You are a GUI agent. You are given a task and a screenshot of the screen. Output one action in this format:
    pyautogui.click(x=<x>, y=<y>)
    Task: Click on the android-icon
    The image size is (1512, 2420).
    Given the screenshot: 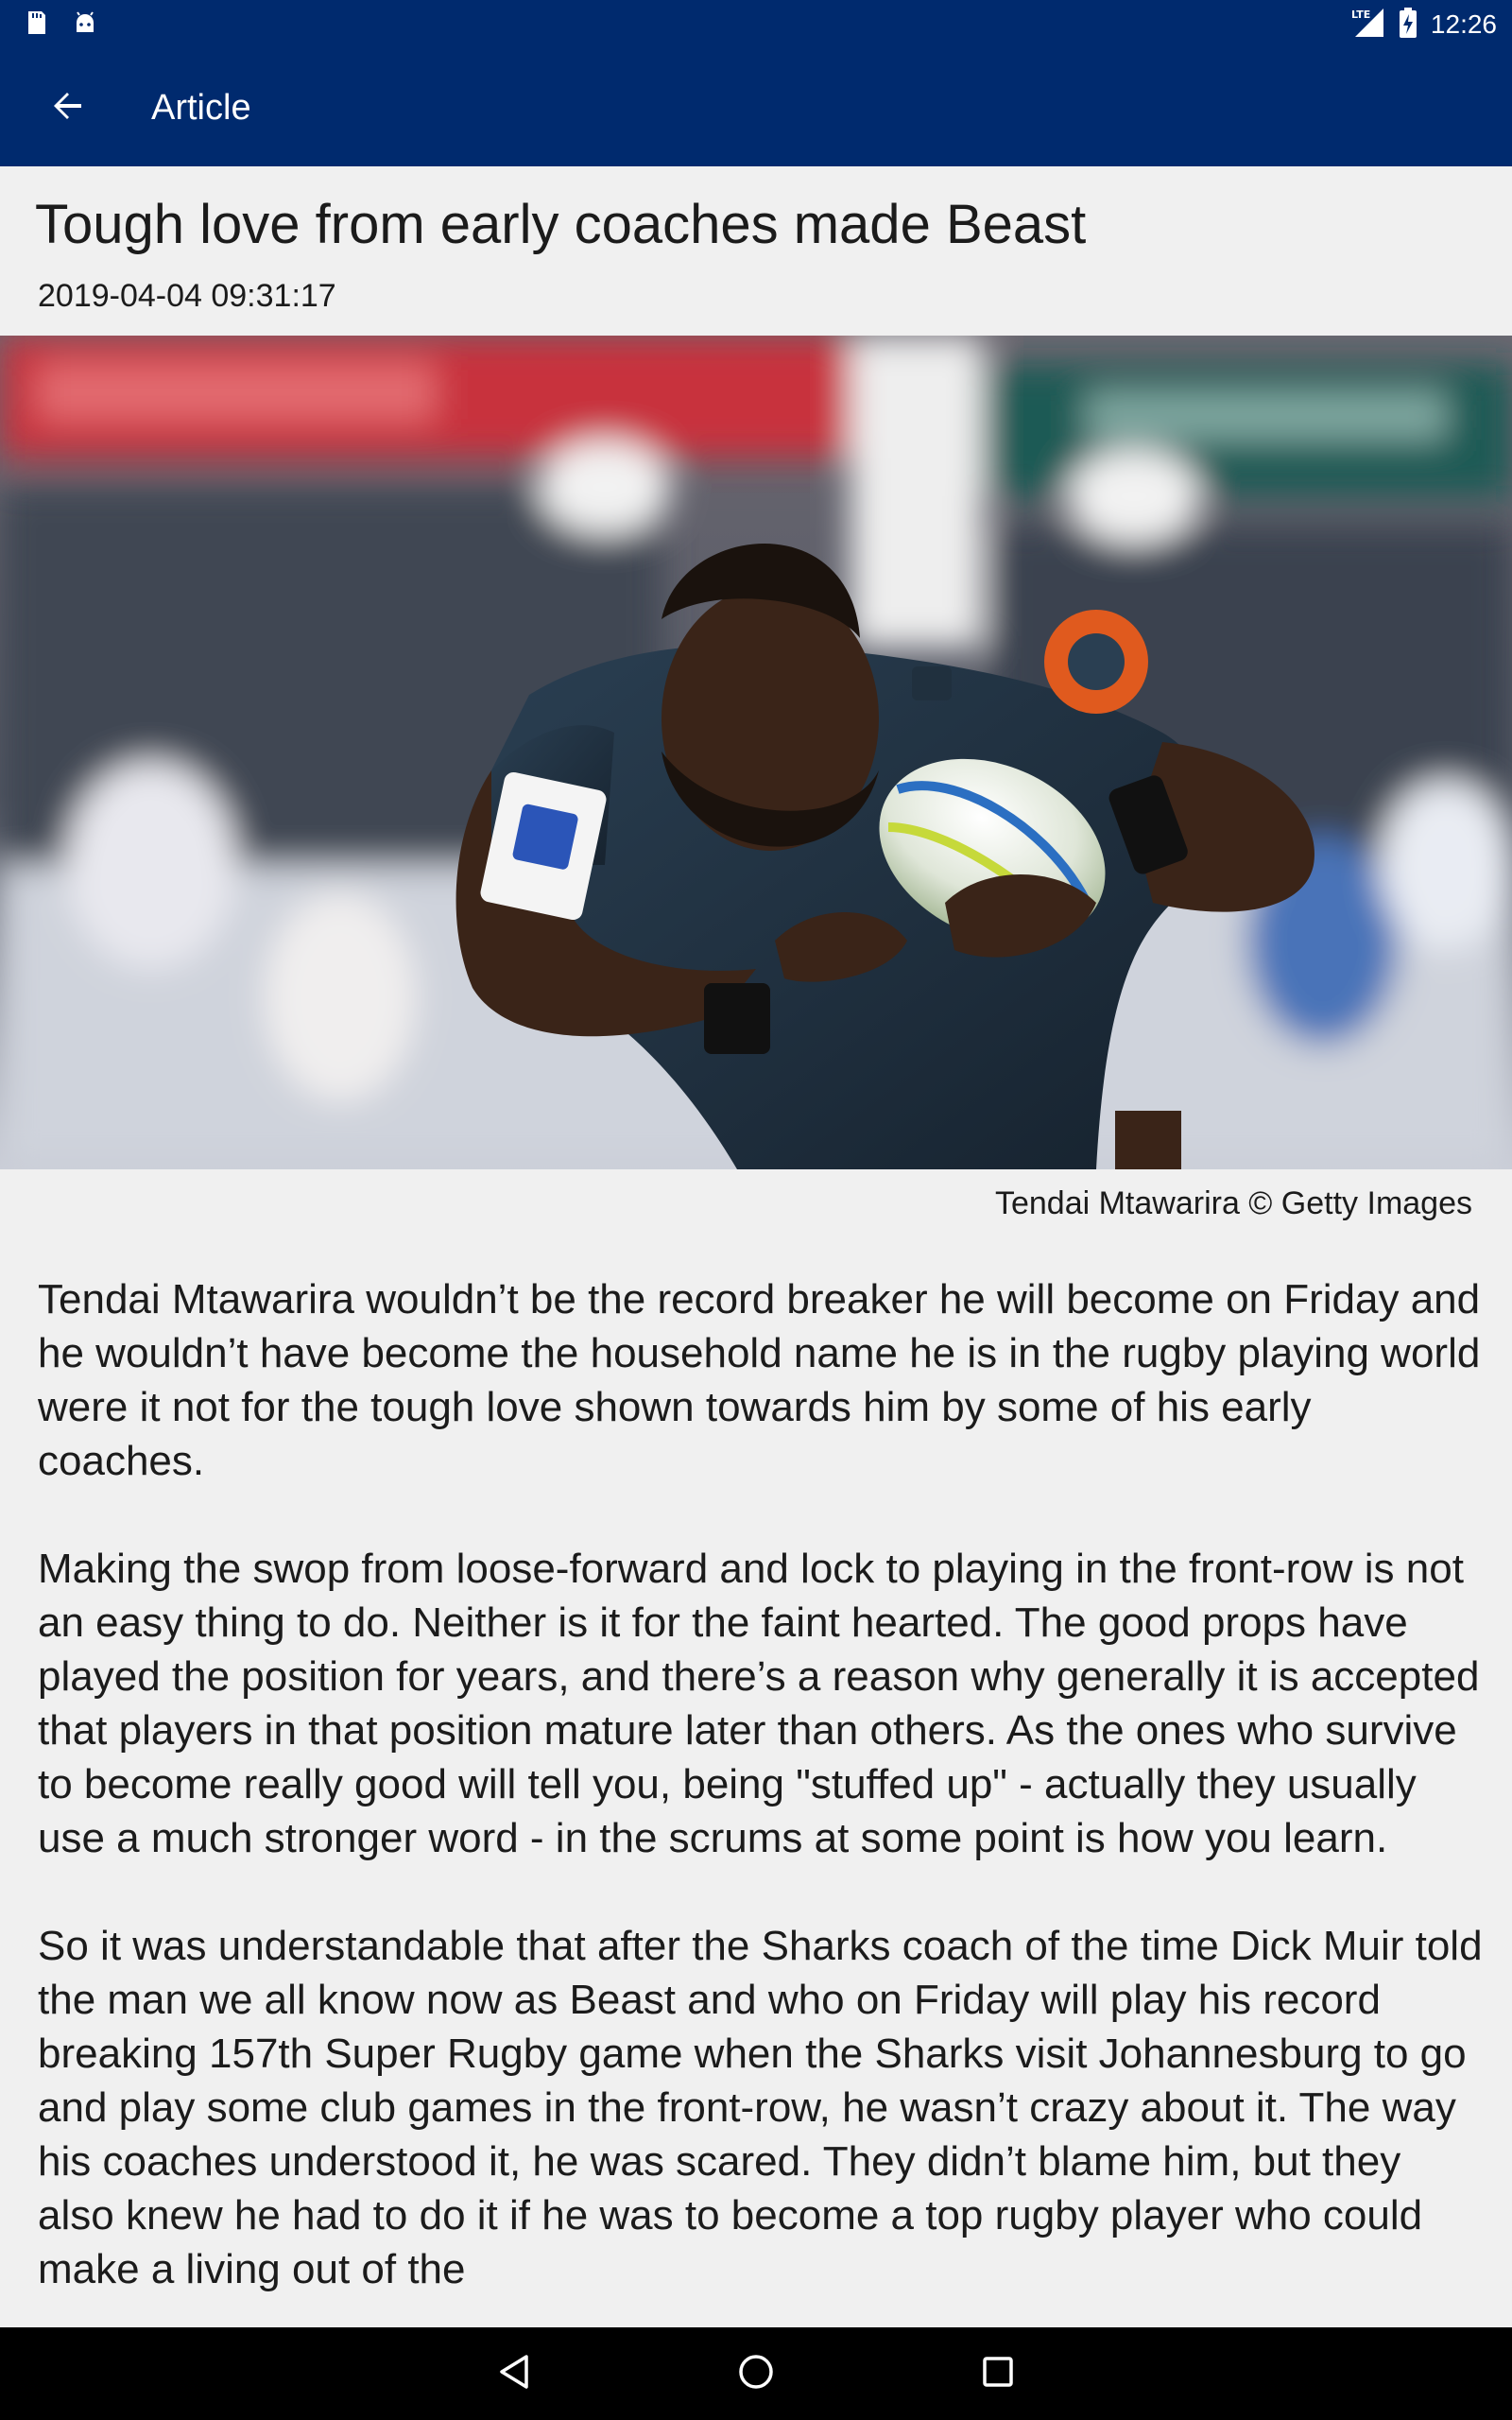 What is the action you would take?
    pyautogui.click(x=85, y=22)
    